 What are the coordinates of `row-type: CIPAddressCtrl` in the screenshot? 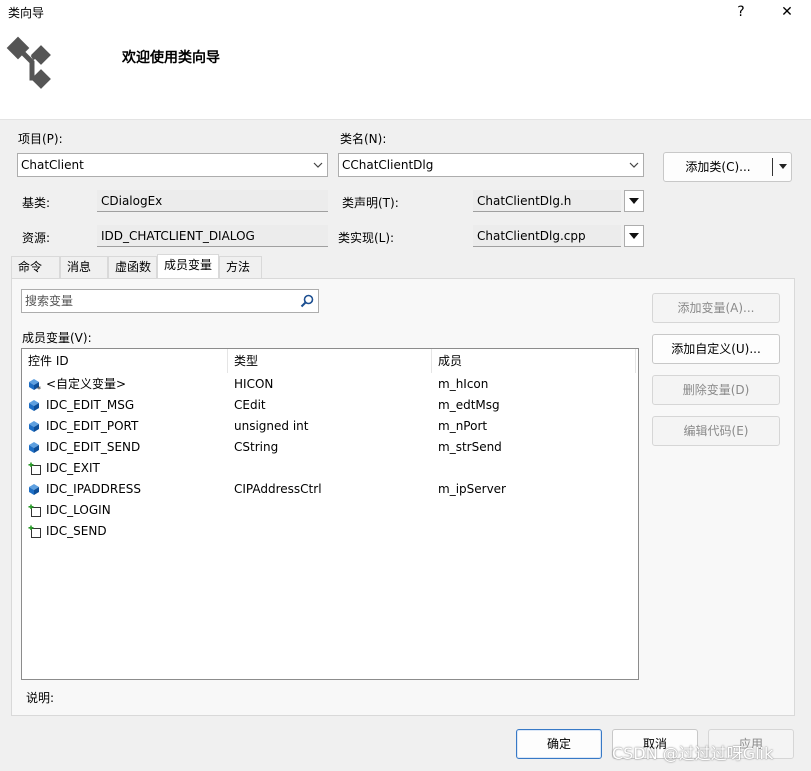 It's located at (278, 489).